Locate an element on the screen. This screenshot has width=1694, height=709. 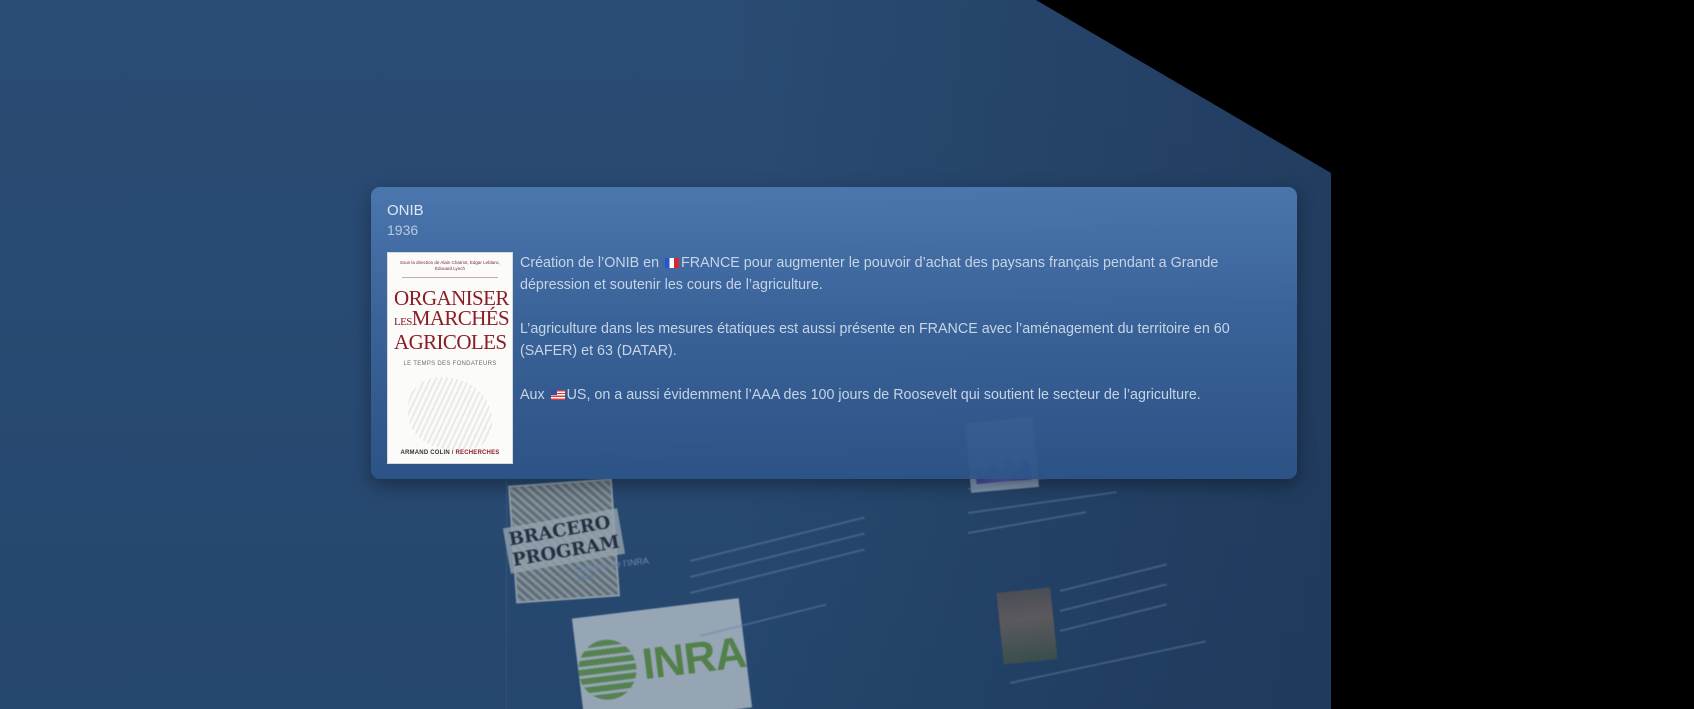
book-cover-title-line1: ORGANISER is located at coordinates (451, 298).